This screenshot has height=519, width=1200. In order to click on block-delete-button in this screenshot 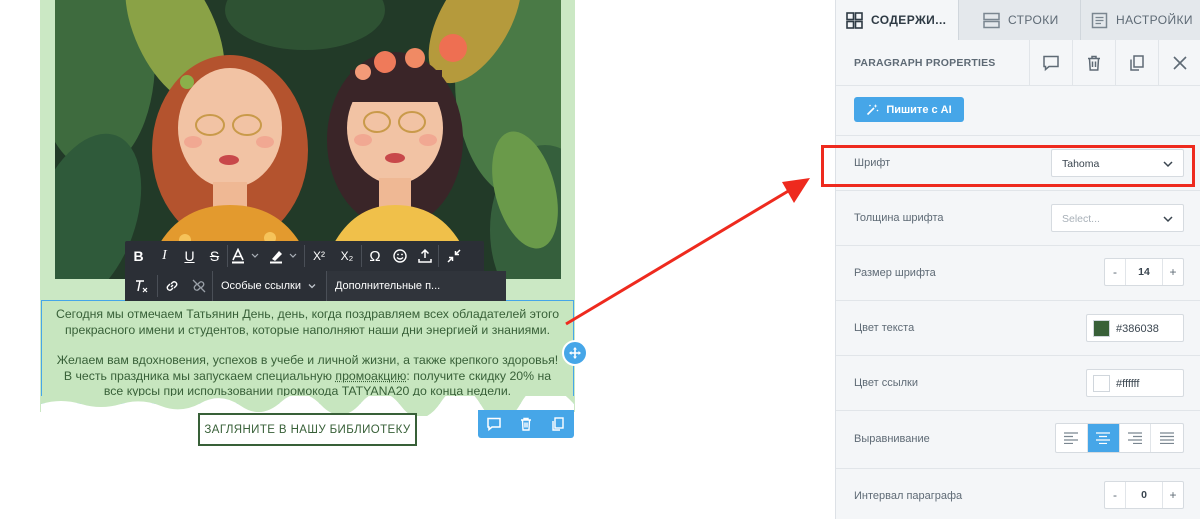, I will do `click(526, 424)`.